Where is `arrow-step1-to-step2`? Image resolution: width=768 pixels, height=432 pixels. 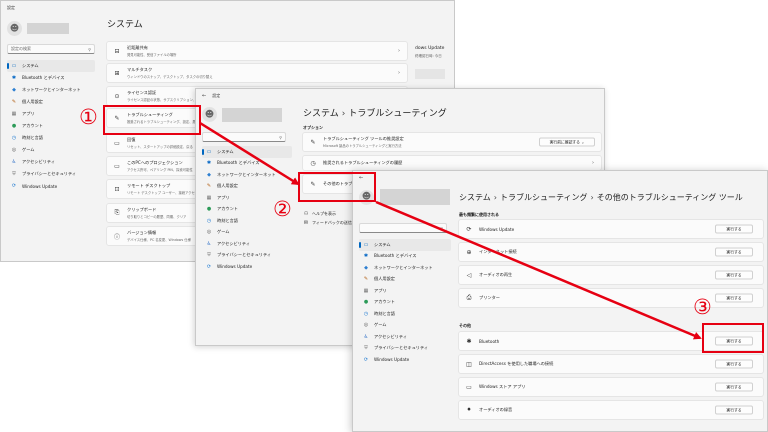 arrow-step1-to-step2 is located at coordinates (249, 153).